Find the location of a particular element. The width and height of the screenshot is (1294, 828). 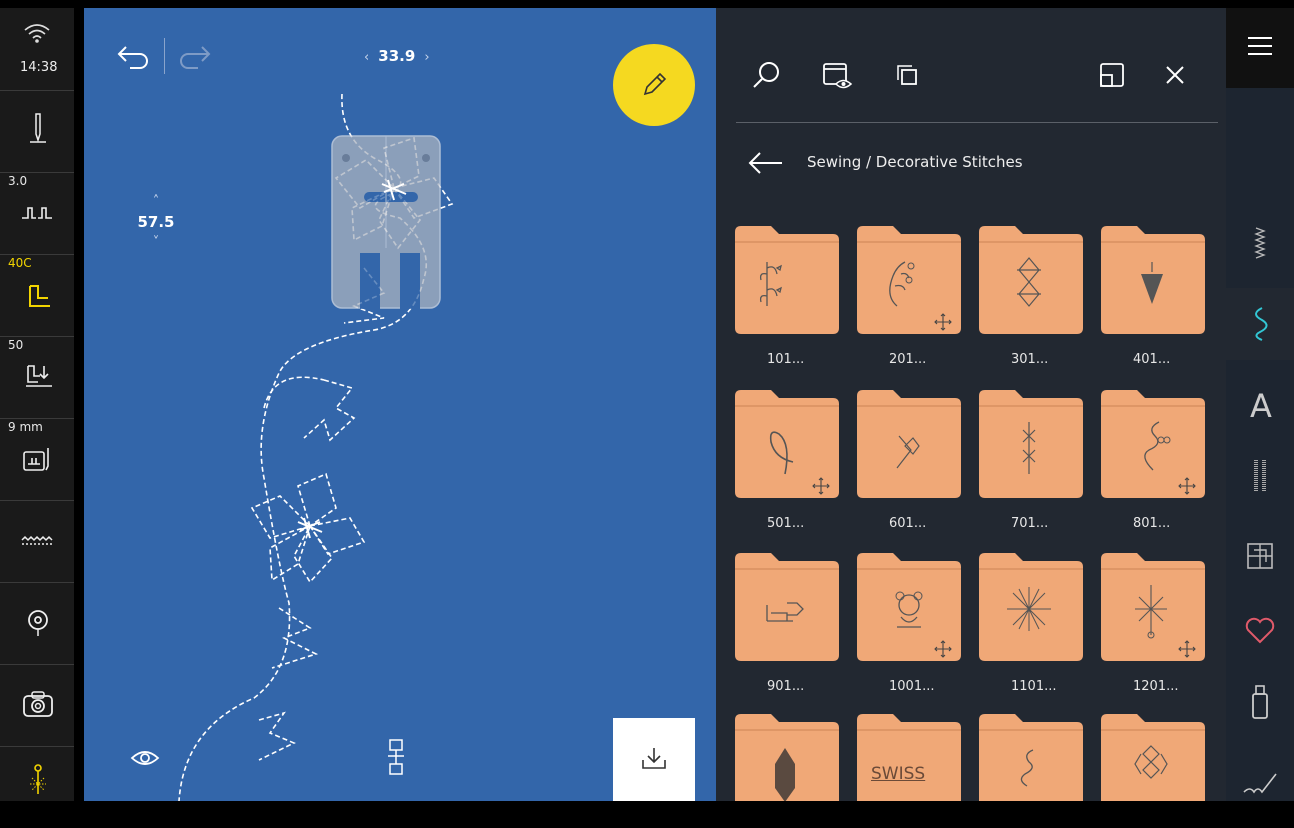

decorative-stitches-icon is located at coordinates (1261, 324).